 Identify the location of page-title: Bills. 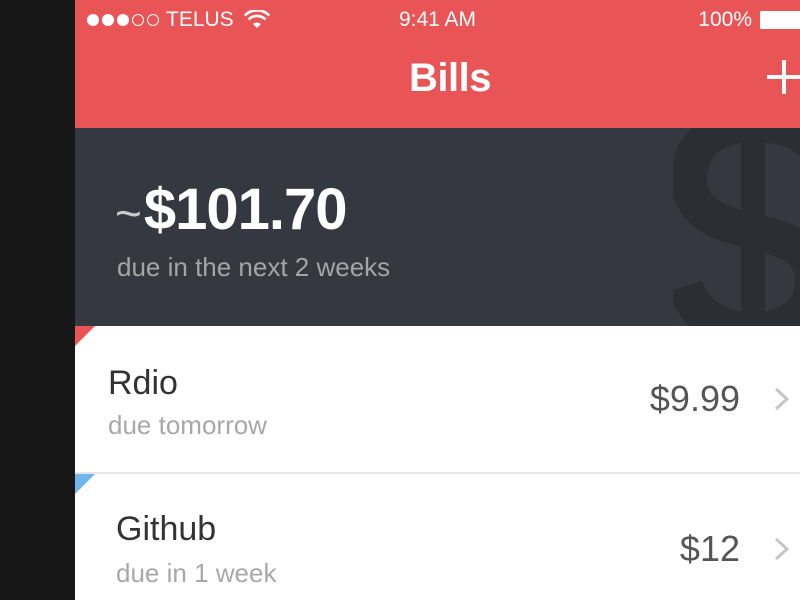
(450, 78).